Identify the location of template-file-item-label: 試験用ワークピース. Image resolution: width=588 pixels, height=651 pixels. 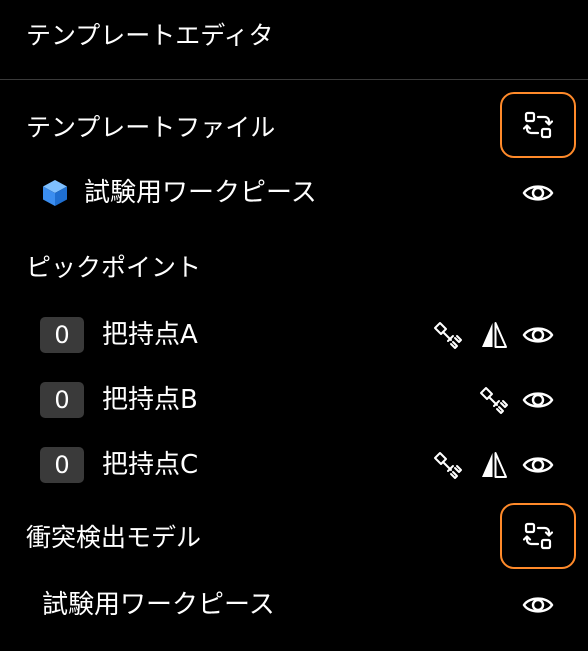
(200, 193).